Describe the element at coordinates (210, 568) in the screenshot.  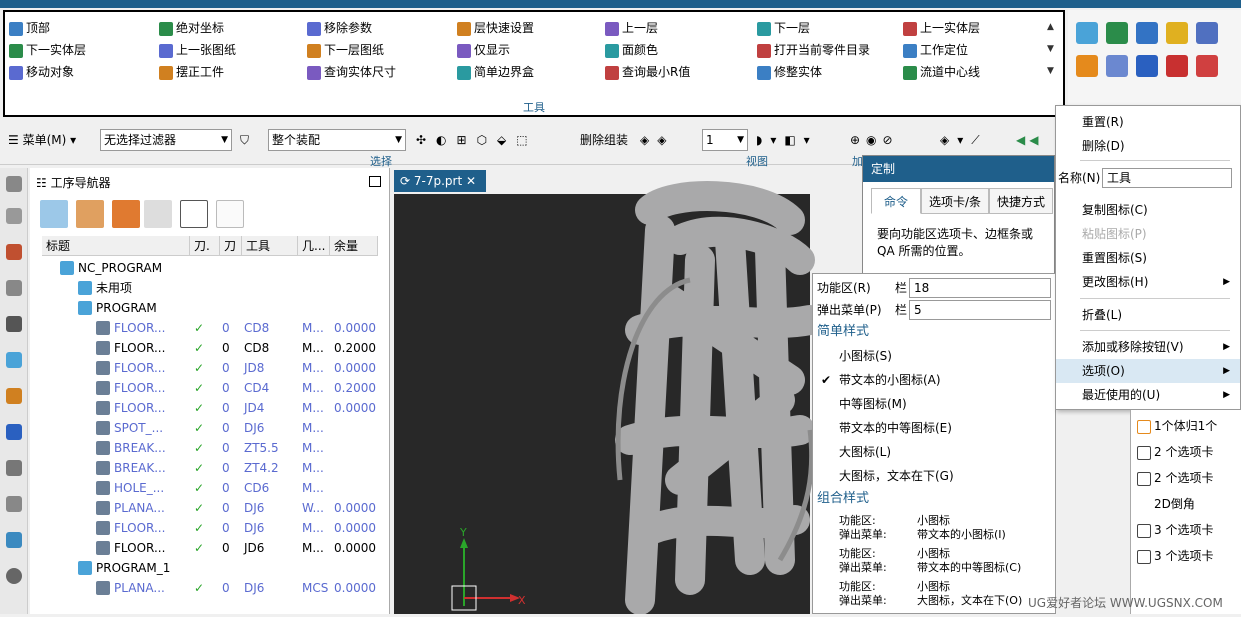
I see `table-row: PROGRAM_1` at that location.